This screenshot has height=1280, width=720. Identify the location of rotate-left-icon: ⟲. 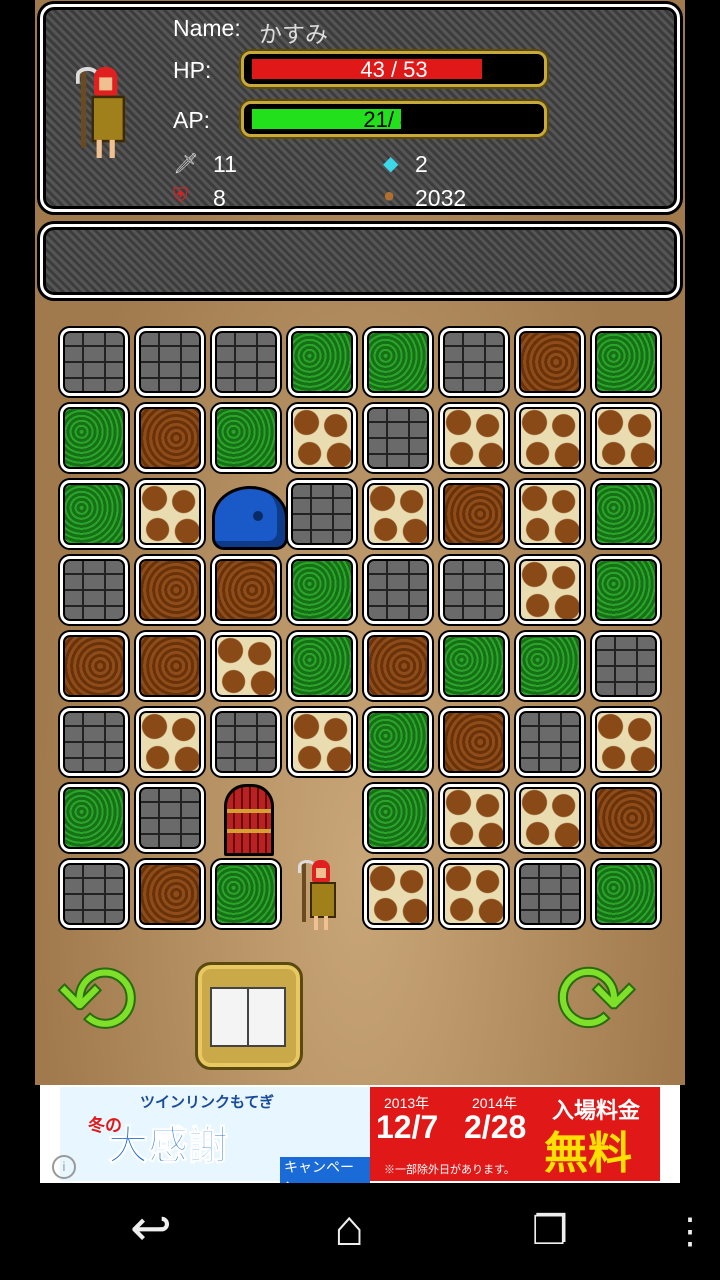
(96, 999).